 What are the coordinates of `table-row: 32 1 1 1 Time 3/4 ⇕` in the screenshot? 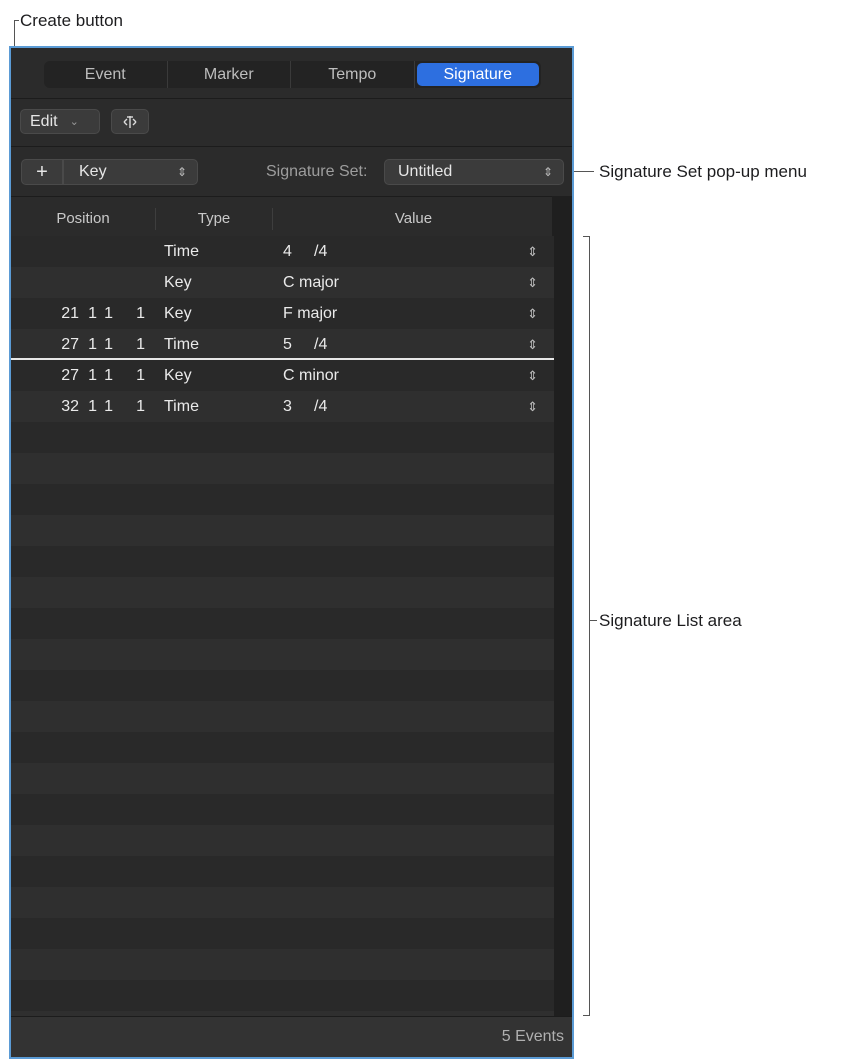 It's located at (282, 406).